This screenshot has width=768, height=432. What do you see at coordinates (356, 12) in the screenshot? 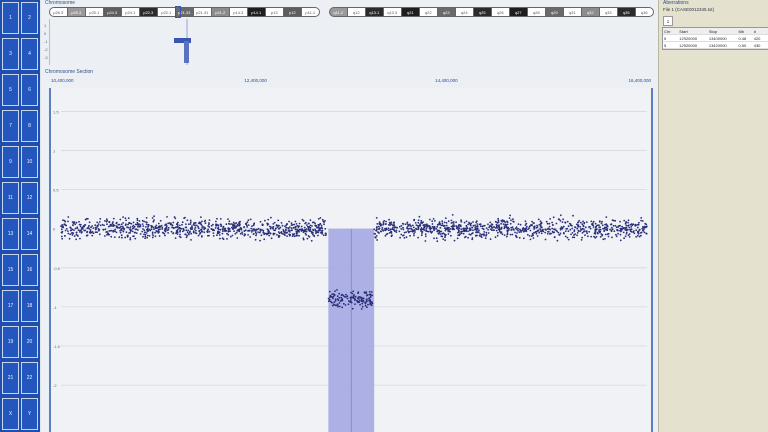
I see `ideogram-band: q12` at bounding box center [356, 12].